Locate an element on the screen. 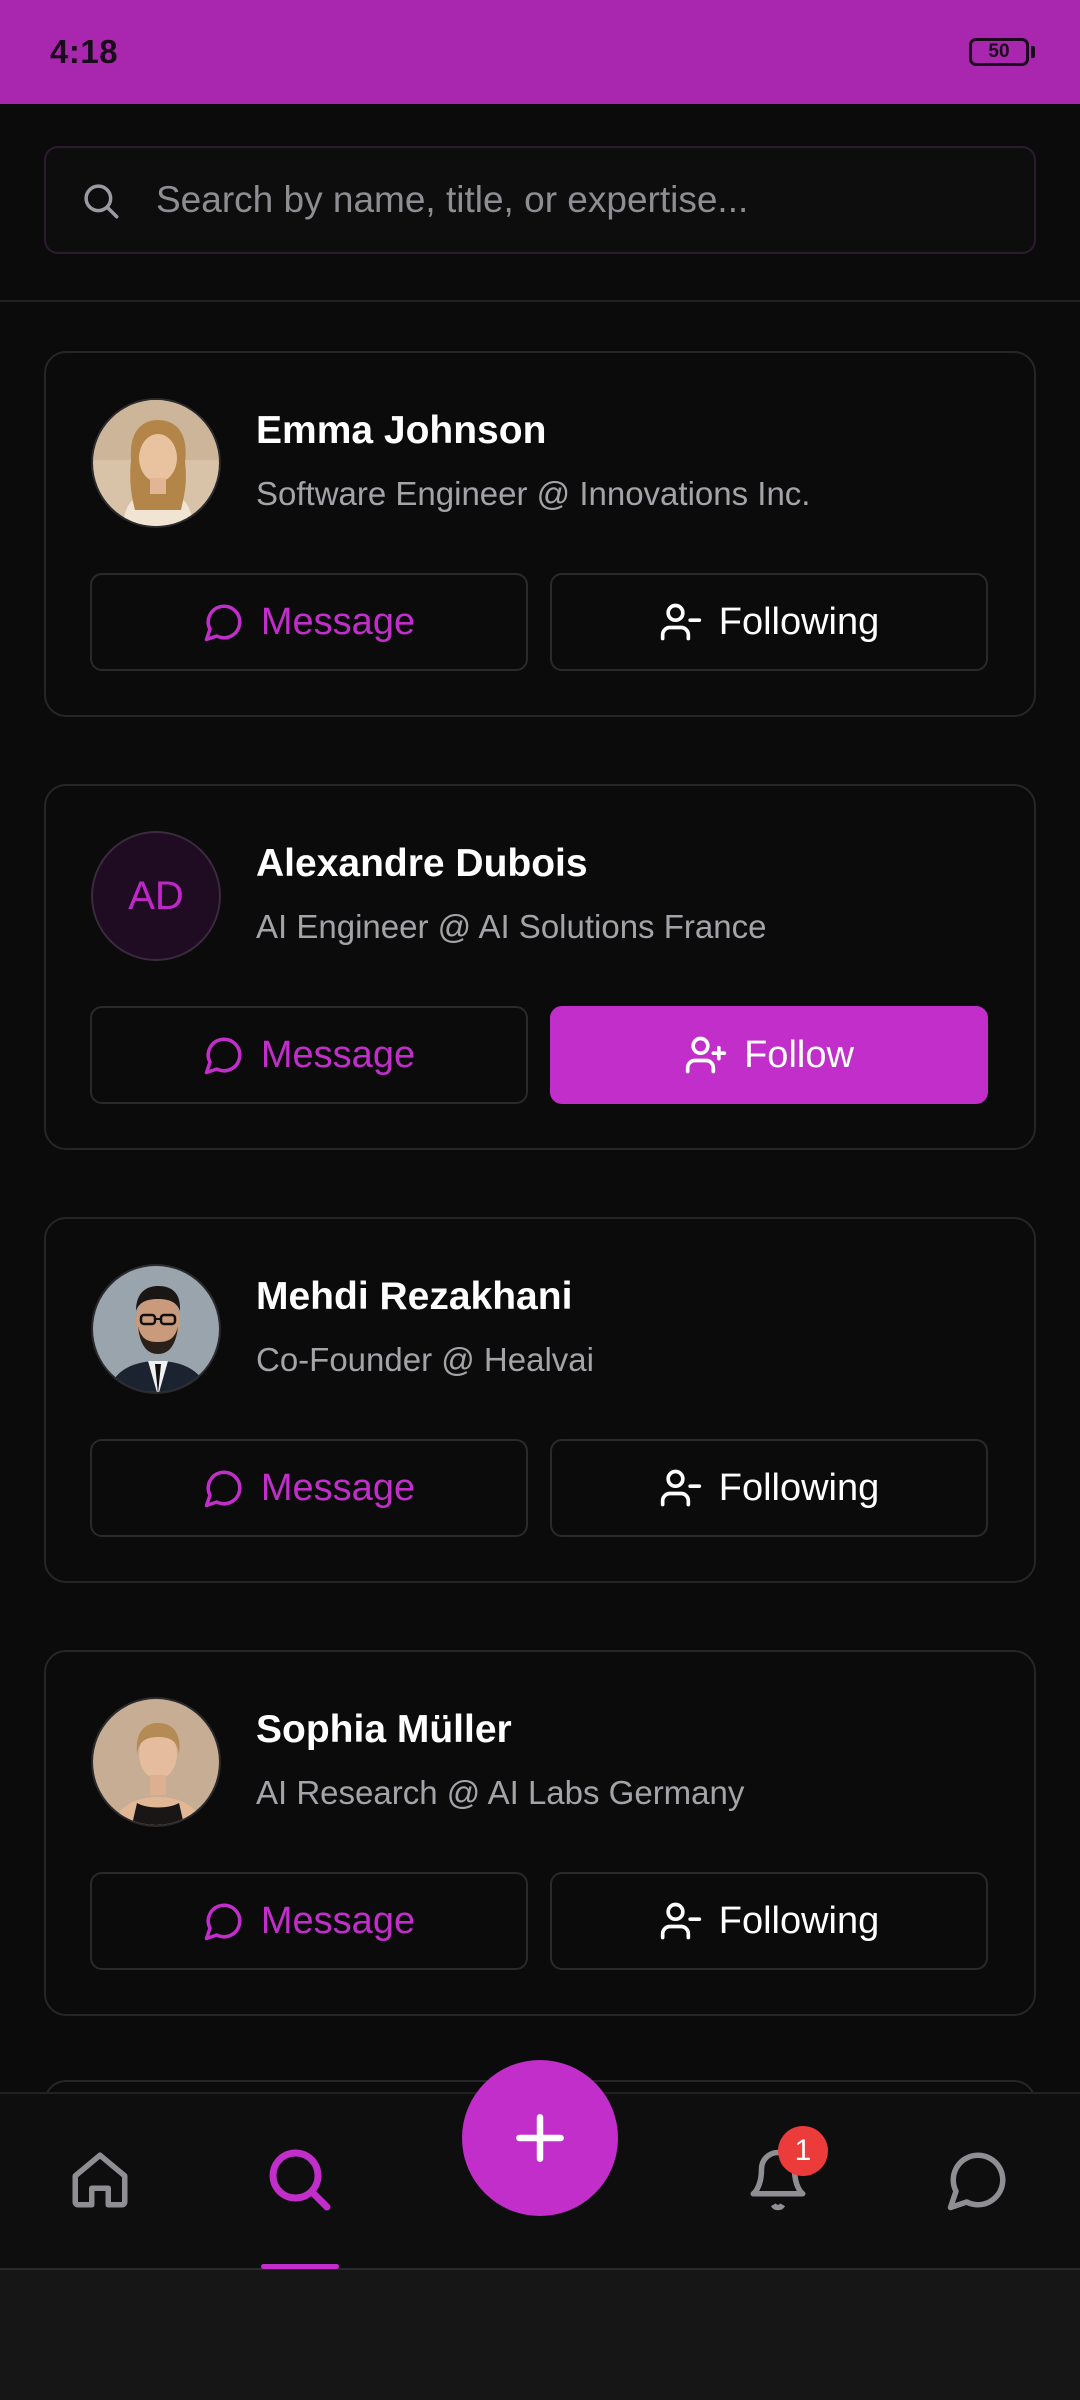 This screenshot has width=1080, height=2400. nav-home is located at coordinates (100, 2180).